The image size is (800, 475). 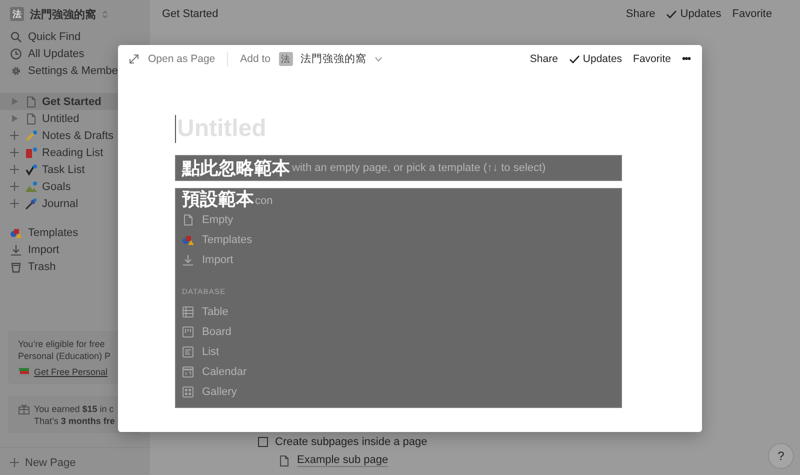 I want to click on sidebar-item: All Updates, so click(x=56, y=54).